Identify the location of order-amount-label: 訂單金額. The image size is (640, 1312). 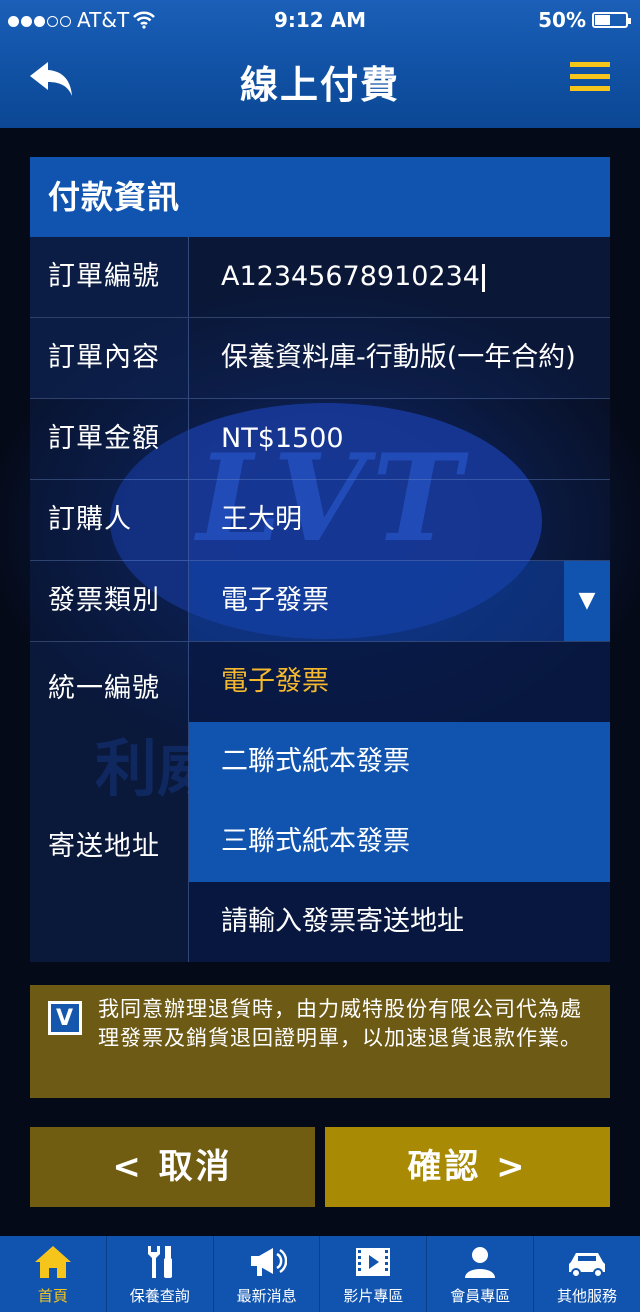
(109, 439).